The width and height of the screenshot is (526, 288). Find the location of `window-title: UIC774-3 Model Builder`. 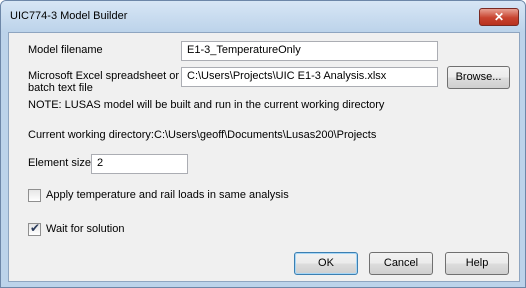

window-title: UIC774-3 Model Builder is located at coordinates (69, 16).